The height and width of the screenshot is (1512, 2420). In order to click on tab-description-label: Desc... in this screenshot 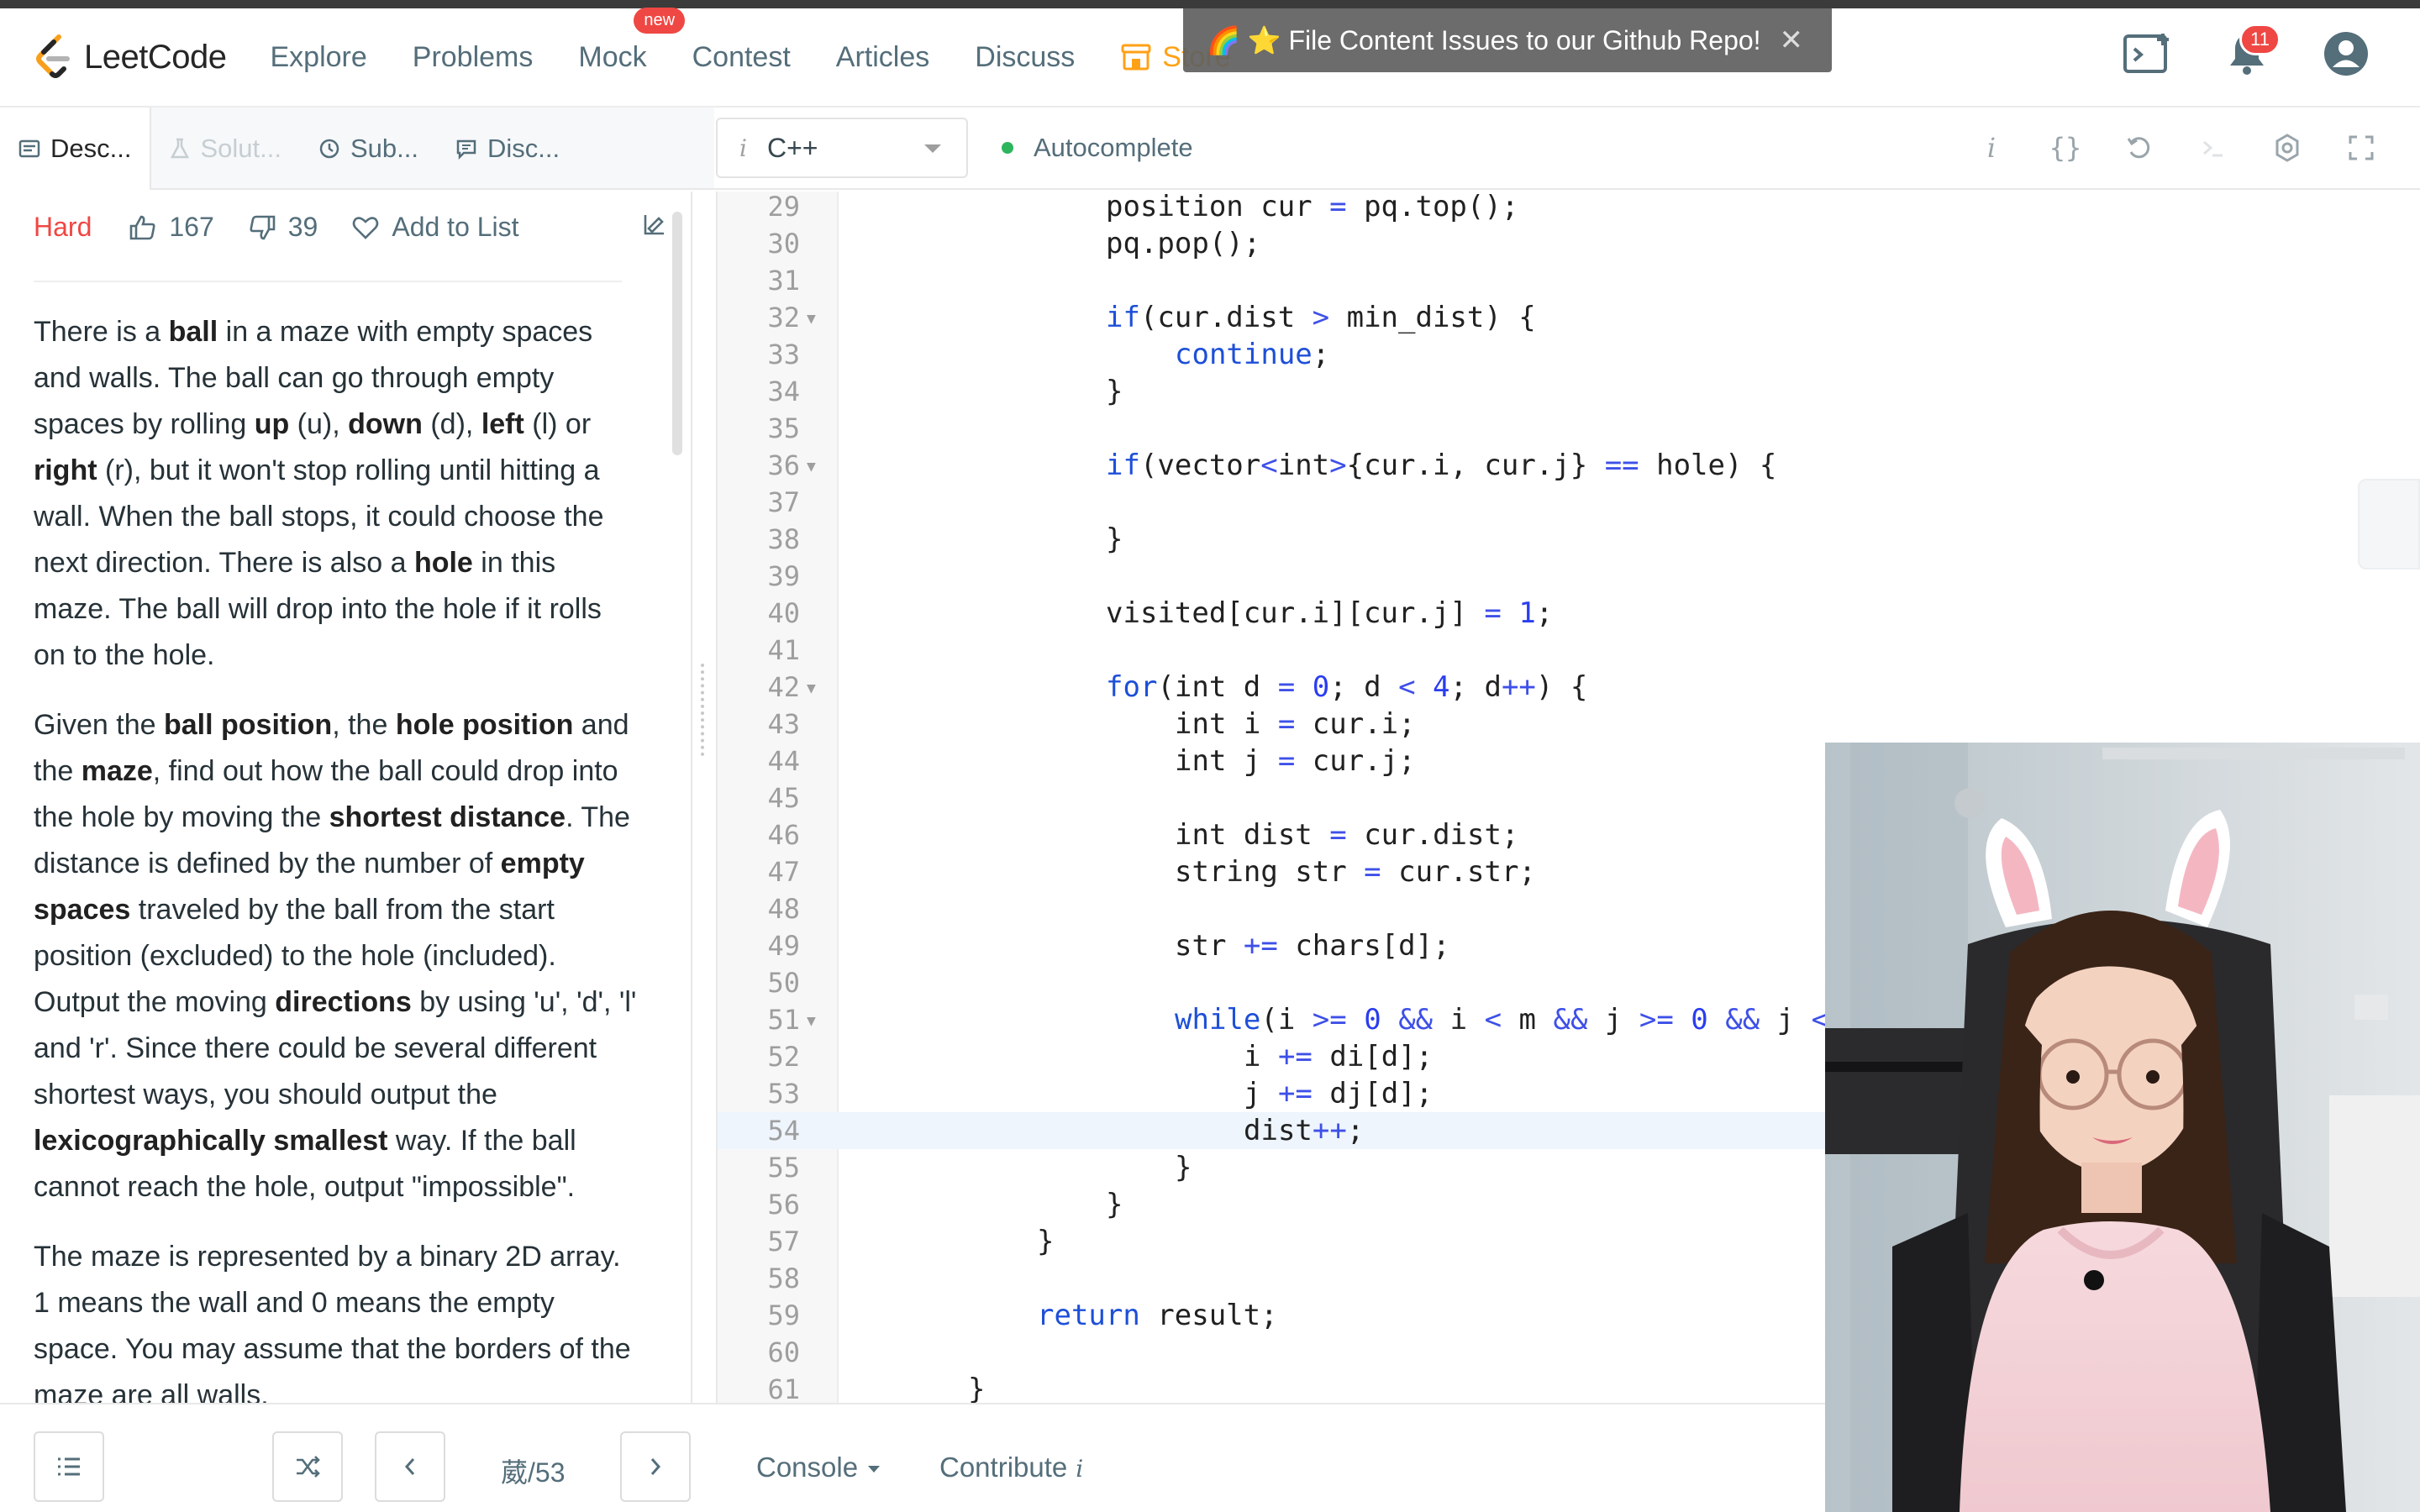, I will do `click(91, 148)`.